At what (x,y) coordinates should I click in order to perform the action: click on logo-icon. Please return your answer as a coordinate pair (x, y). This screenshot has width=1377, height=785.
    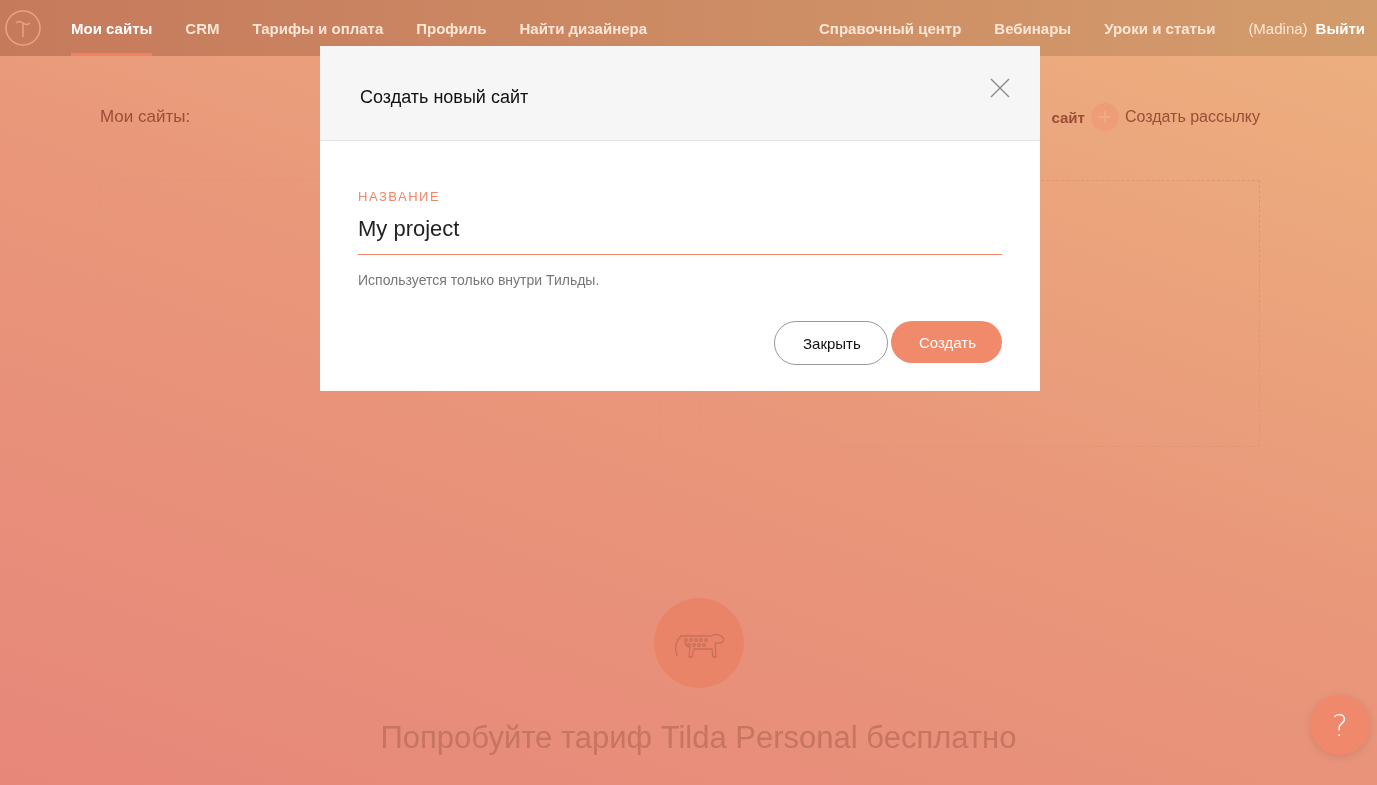
    Looking at the image, I should click on (23, 28).